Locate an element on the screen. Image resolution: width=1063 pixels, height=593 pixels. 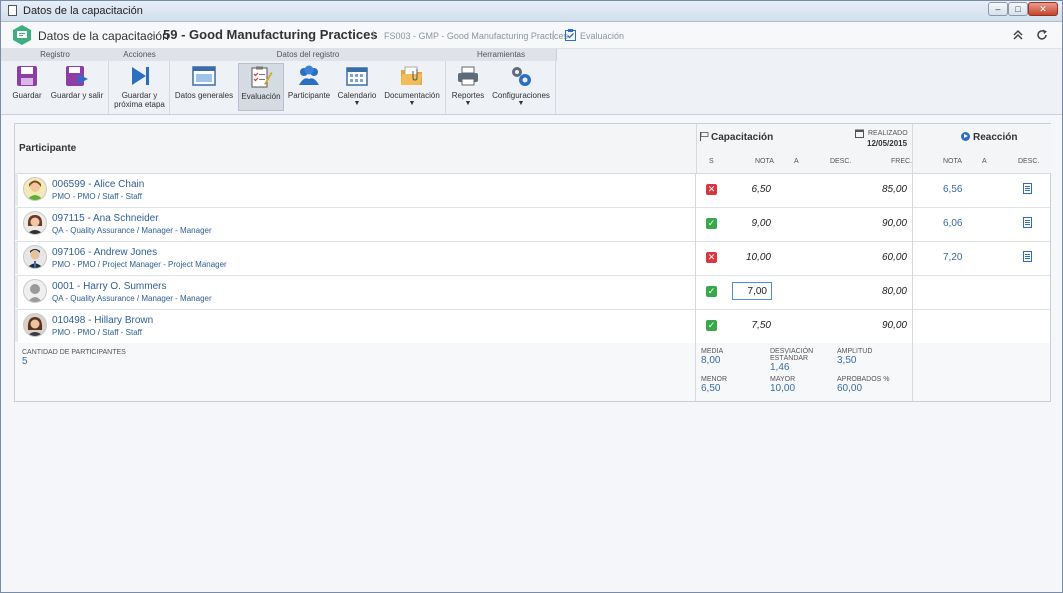
clipboard-check-icon is located at coordinates (570, 35).